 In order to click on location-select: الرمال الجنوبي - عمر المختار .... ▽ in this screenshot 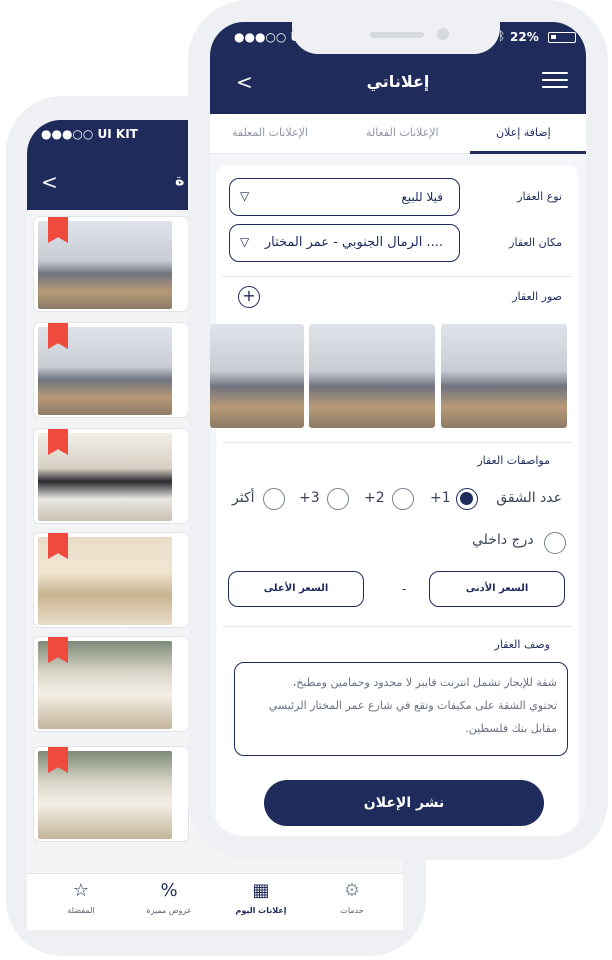, I will do `click(344, 243)`.